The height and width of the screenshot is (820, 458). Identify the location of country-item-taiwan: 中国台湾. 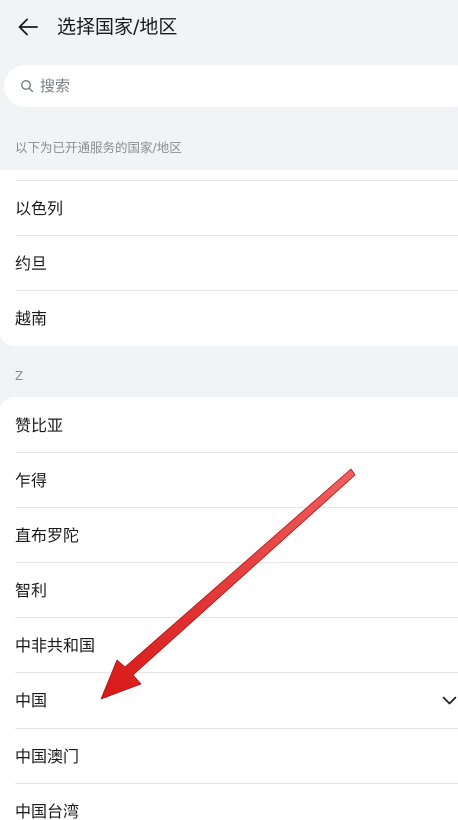
(229, 802).